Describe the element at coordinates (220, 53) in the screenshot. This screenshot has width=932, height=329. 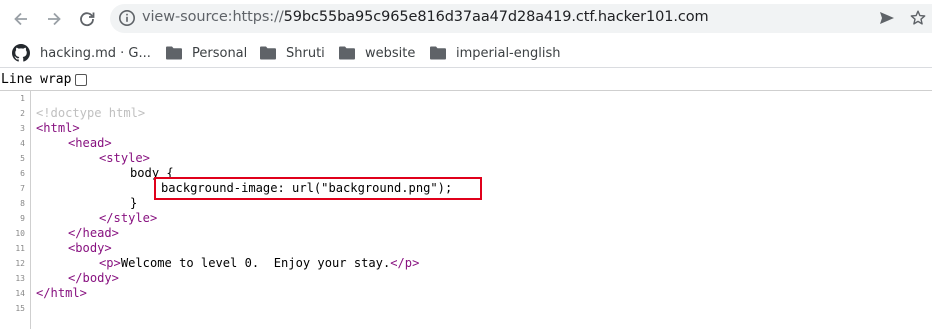
I see `bookmark-label: Personal` at that location.